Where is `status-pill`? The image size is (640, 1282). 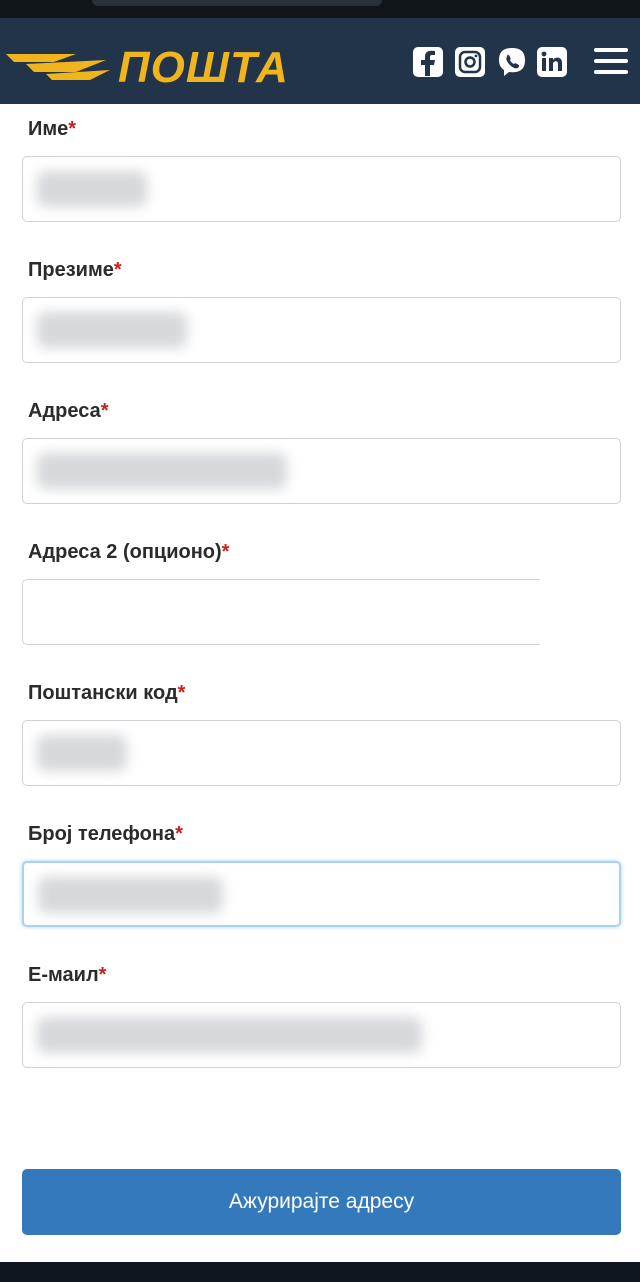
status-pill is located at coordinates (237, 3).